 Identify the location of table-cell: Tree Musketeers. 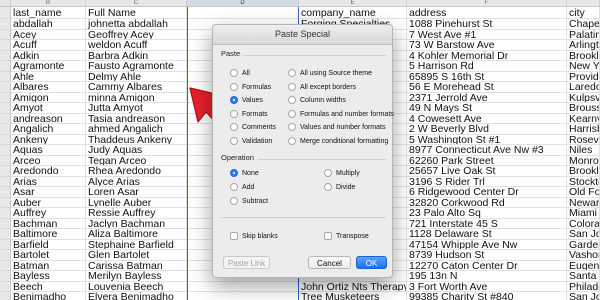
(353, 296).